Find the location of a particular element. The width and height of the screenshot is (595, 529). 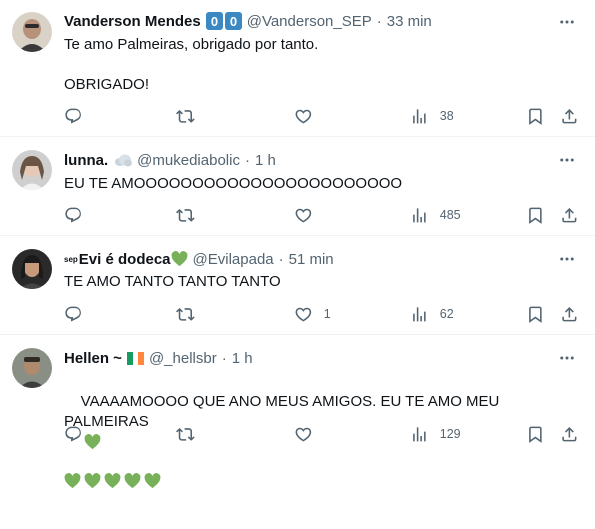

green-hearts-row is located at coordinates (324, 481).